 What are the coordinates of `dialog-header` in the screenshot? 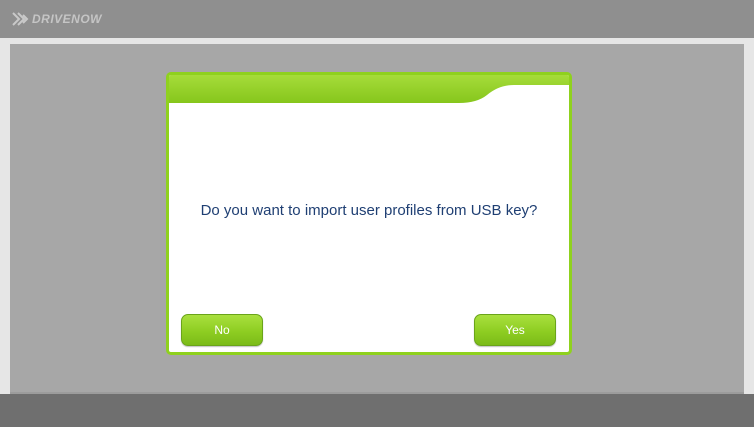 It's located at (369, 90).